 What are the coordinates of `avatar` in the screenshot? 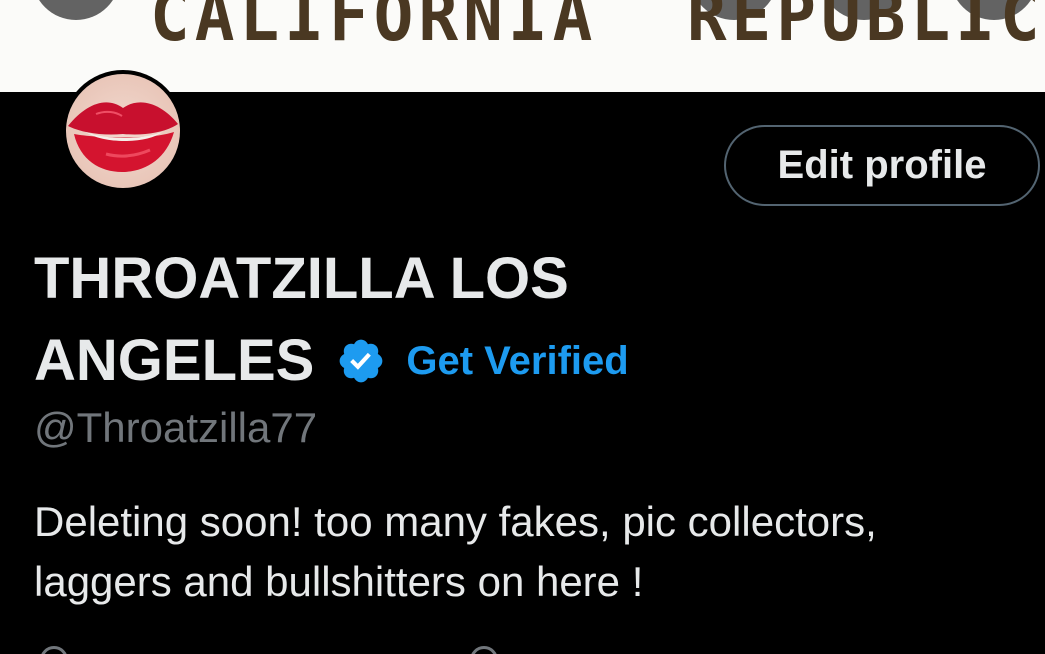 It's located at (123, 131).